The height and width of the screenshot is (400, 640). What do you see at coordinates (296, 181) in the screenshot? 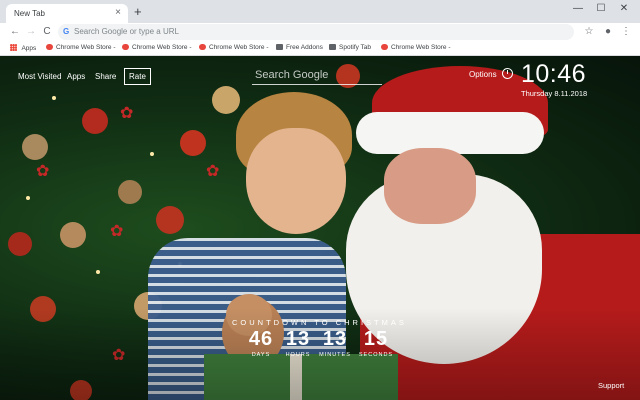
I see `boy-face` at bounding box center [296, 181].